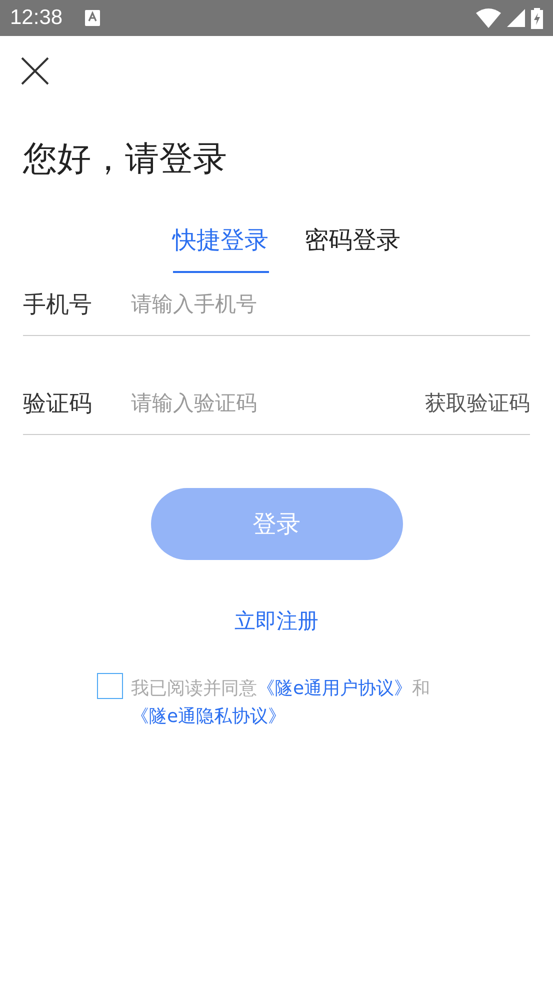 The image size is (553, 984). Describe the element at coordinates (58, 404) in the screenshot. I see `field-label: 验证码` at that location.